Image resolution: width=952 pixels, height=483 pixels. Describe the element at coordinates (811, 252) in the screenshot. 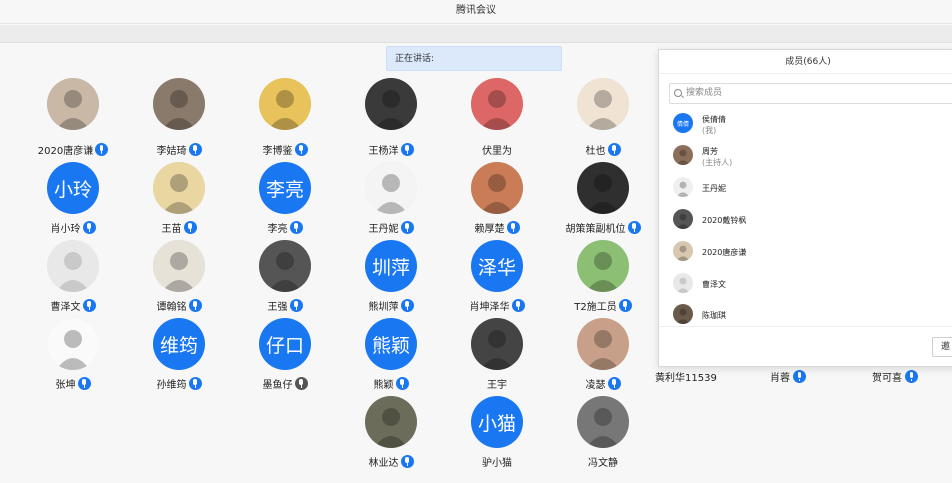

I see `member-row: 2020唐彦谦` at that location.